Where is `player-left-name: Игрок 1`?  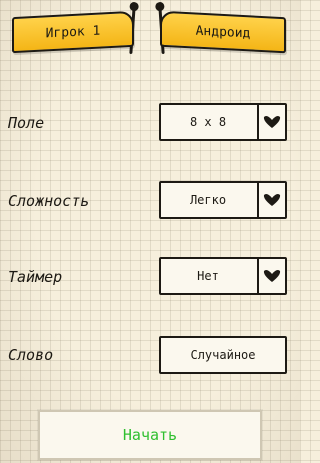
player-left-name: Игрок 1 is located at coordinates (73, 32).